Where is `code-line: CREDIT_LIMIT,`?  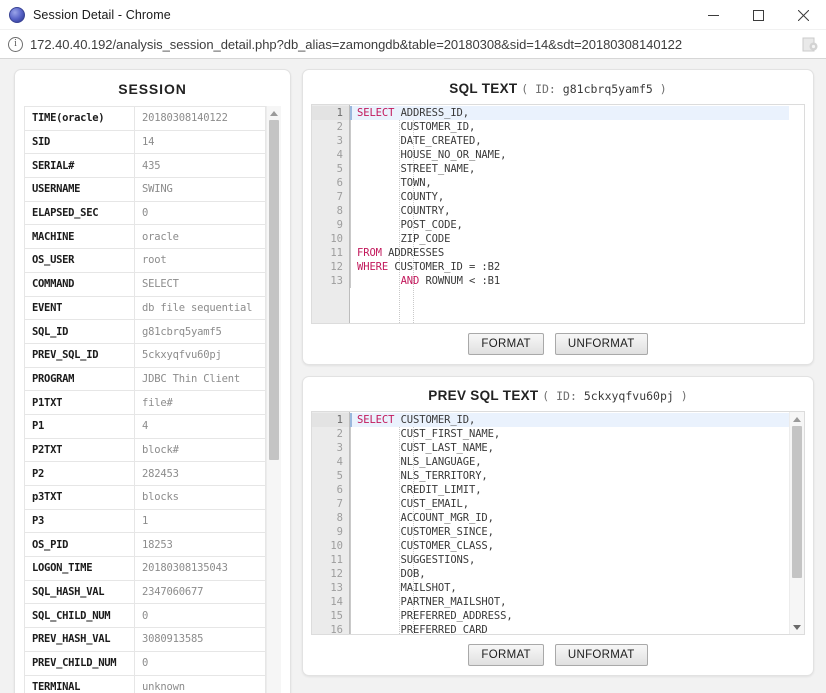 code-line: CREDIT_LIMIT, is located at coordinates (569, 490).